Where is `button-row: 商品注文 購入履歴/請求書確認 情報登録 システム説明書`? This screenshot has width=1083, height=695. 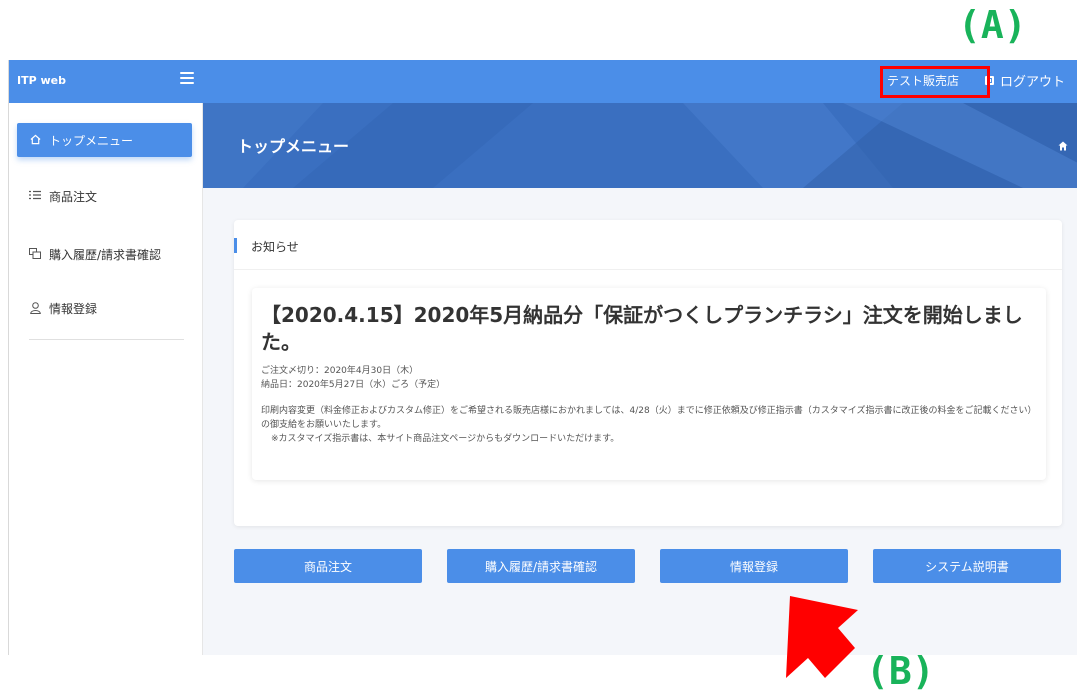 button-row: 商品注文 購入履歴/請求書確認 情報登録 システム説明書 is located at coordinates (648, 566).